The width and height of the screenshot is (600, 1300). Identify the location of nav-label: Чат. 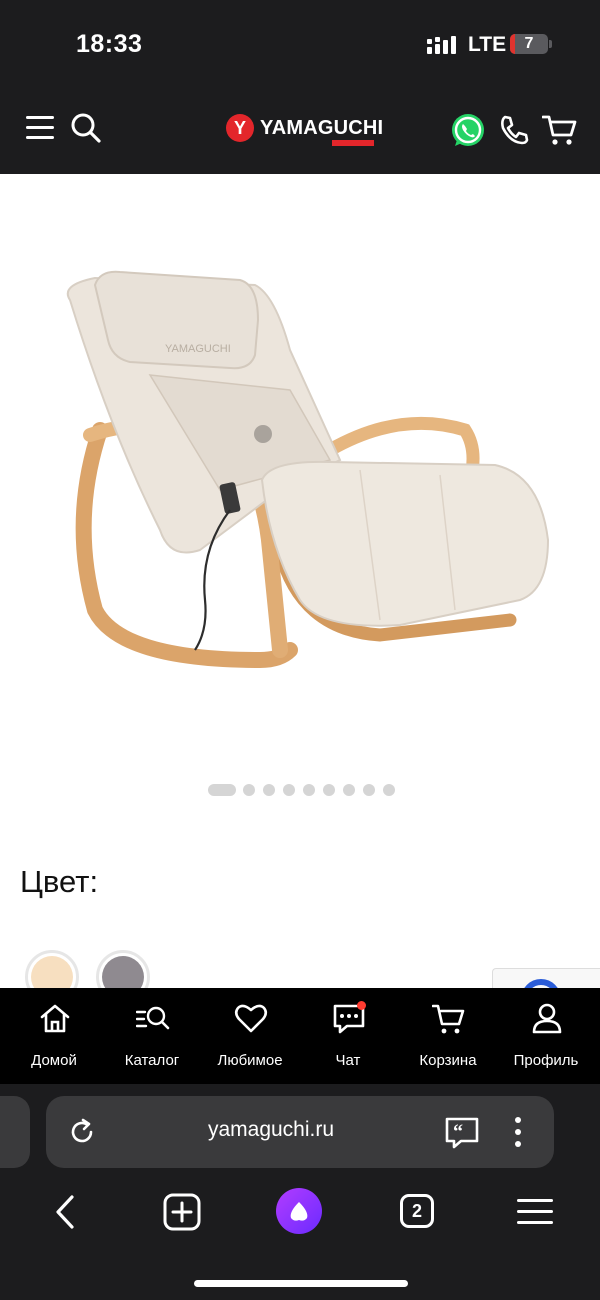
(348, 1060).